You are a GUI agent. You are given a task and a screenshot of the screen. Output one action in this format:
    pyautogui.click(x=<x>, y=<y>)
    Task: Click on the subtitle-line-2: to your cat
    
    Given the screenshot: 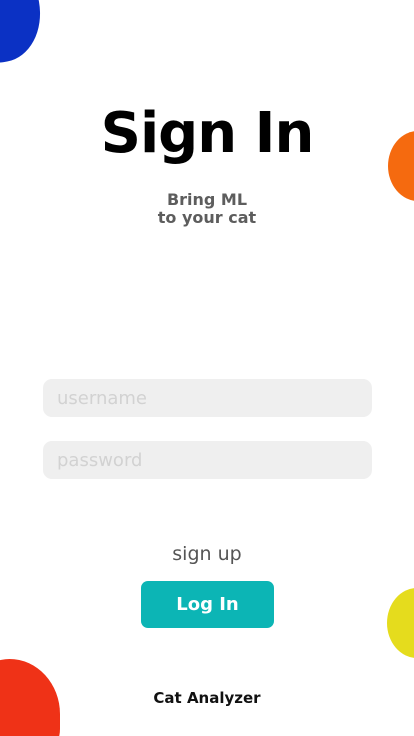 What is the action you would take?
    pyautogui.click(x=207, y=217)
    